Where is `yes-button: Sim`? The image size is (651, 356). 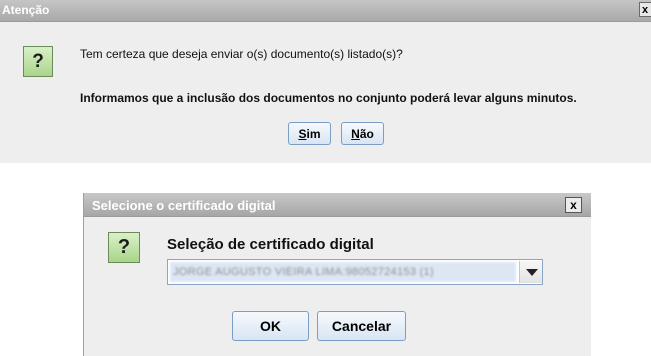
yes-button: Sim is located at coordinates (309, 133).